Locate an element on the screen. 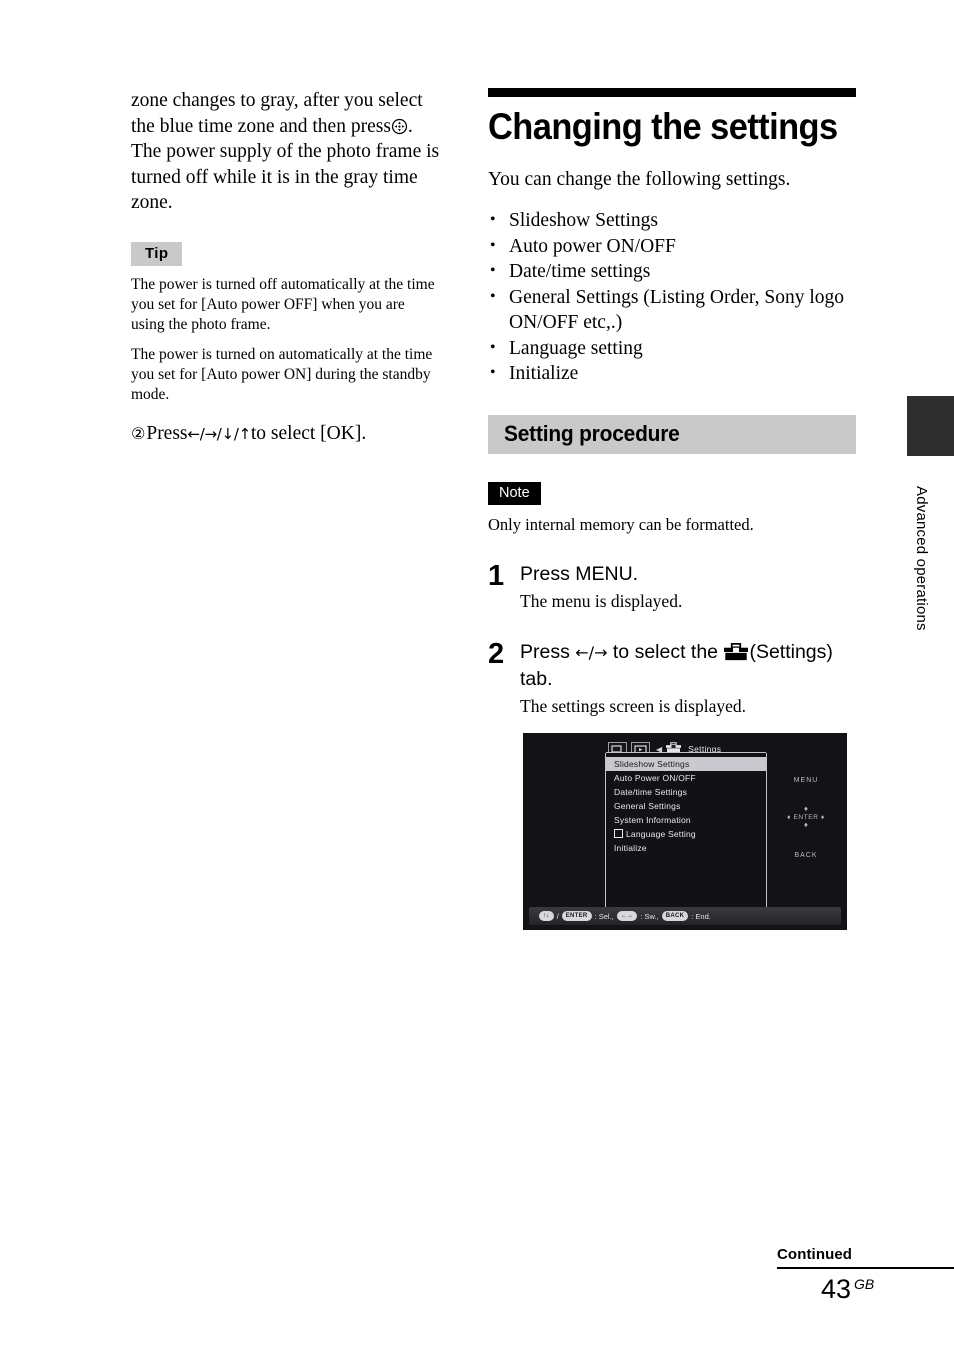 Image resolution: width=954 pixels, height=1352 pixels. page-footer: Continued 43 GB is located at coordinates (865, 1275).